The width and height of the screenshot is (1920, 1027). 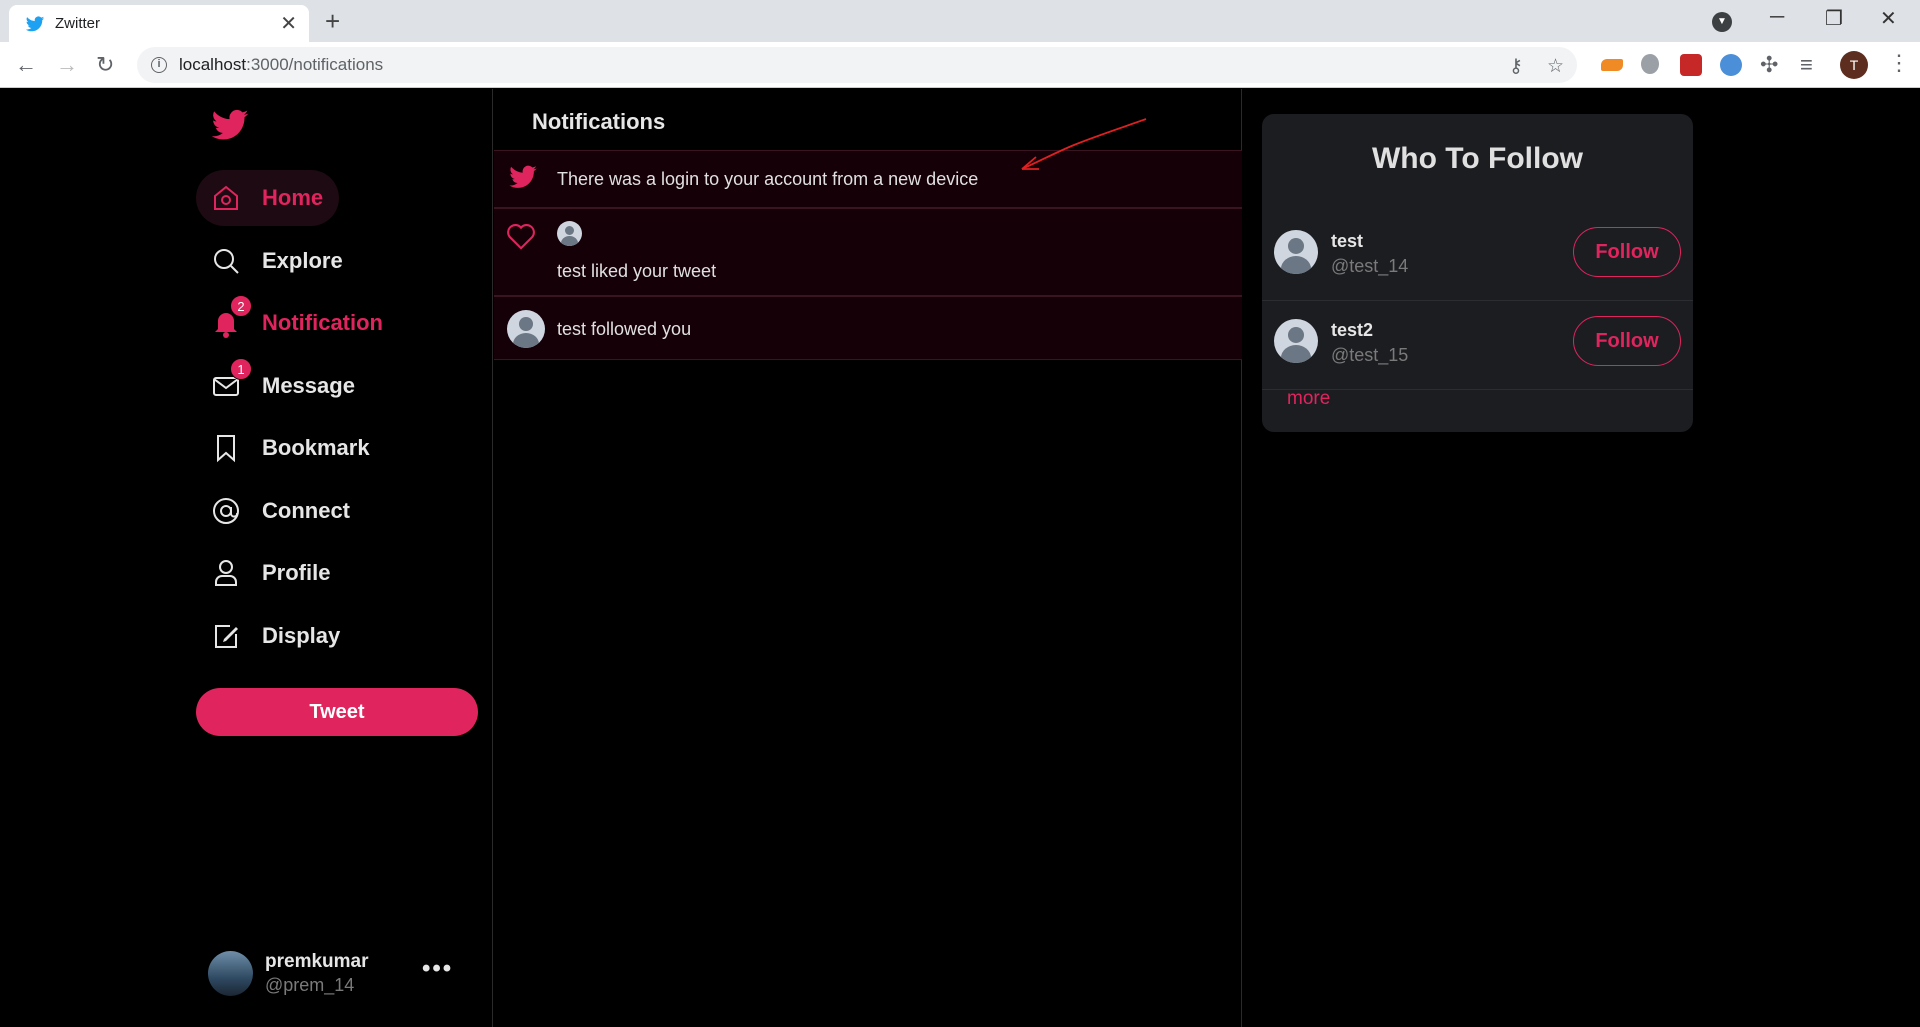 I want to click on edit-icon, so click(x=226, y=636).